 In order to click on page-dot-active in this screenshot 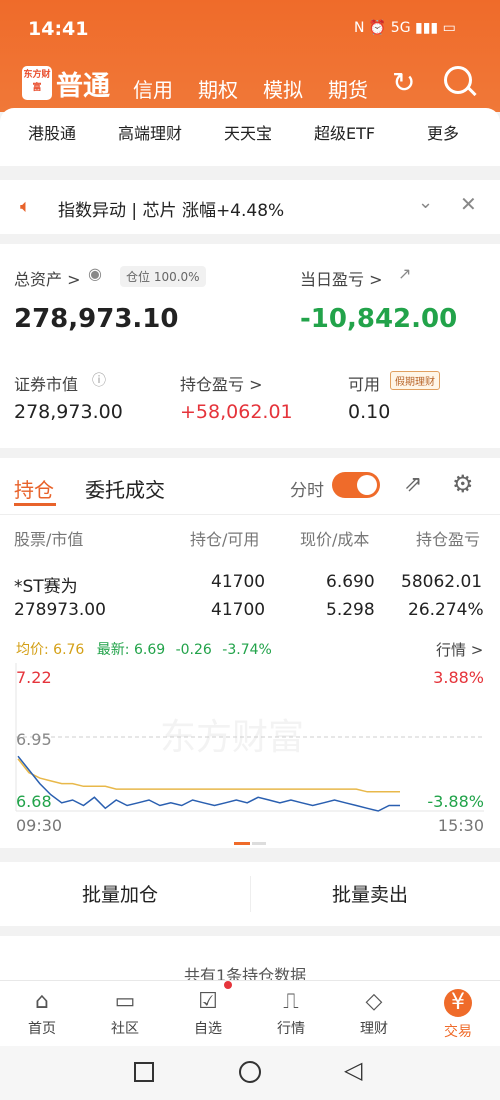, I will do `click(242, 843)`.